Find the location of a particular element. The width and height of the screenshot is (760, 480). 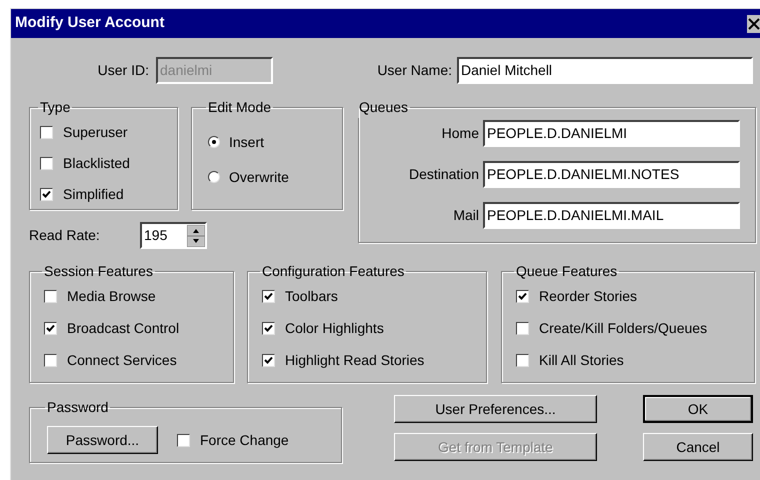

checkbox-label: Media Browse is located at coordinates (111, 296).